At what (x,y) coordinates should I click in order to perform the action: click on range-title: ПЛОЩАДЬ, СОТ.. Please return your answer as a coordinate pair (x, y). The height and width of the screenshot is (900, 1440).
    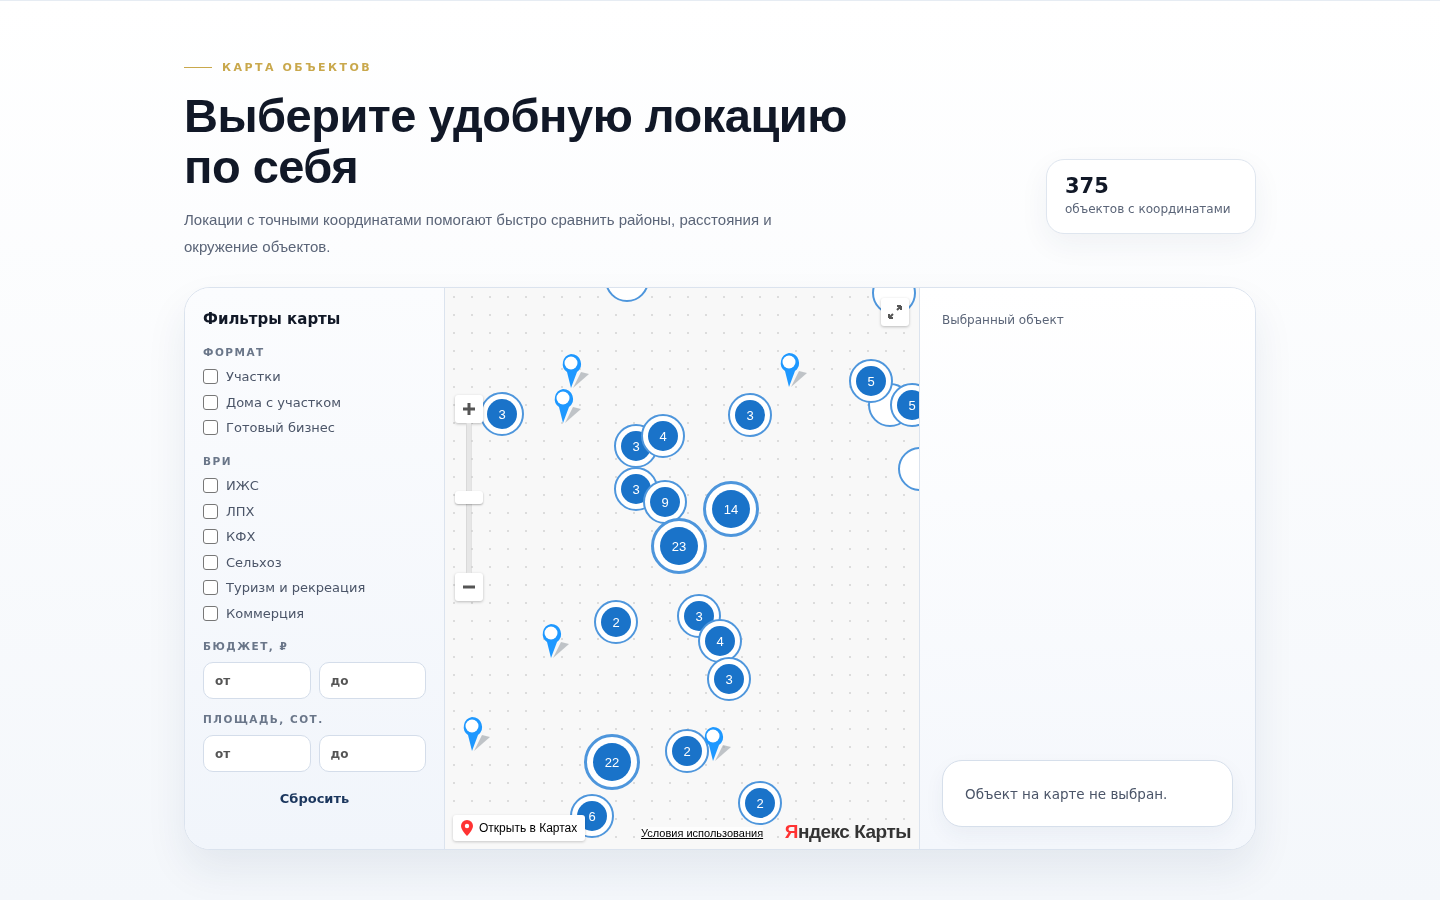
    Looking at the image, I should click on (264, 719).